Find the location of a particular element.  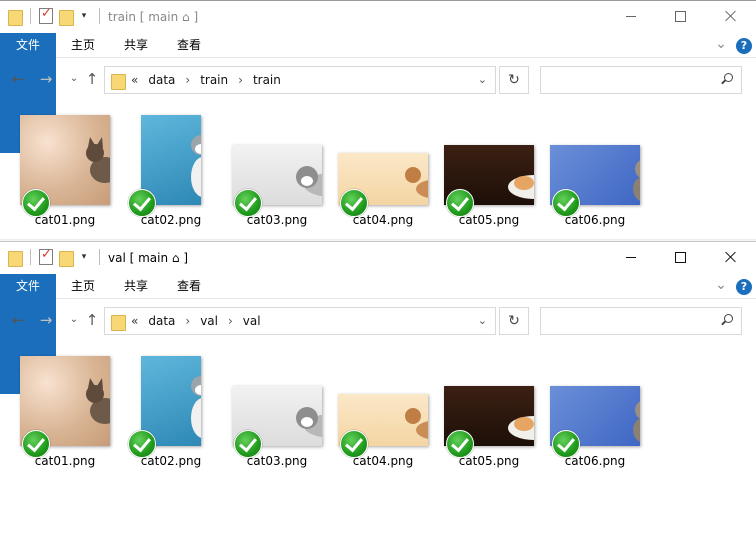

title-bar: train [ main ⌂ ] is located at coordinates (378, 17).